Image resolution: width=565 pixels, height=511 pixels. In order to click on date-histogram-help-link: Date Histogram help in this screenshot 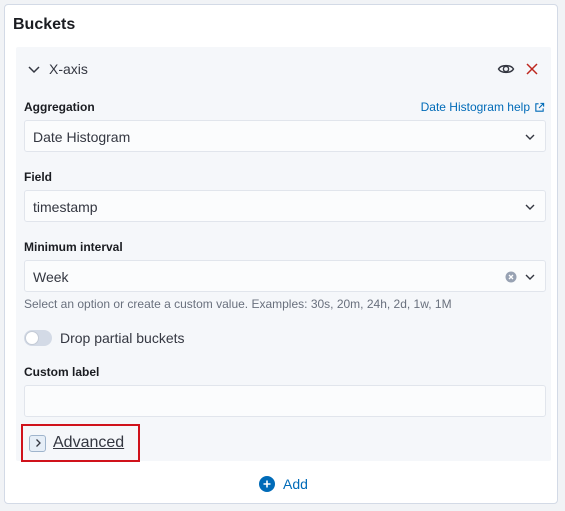, I will do `click(483, 107)`.